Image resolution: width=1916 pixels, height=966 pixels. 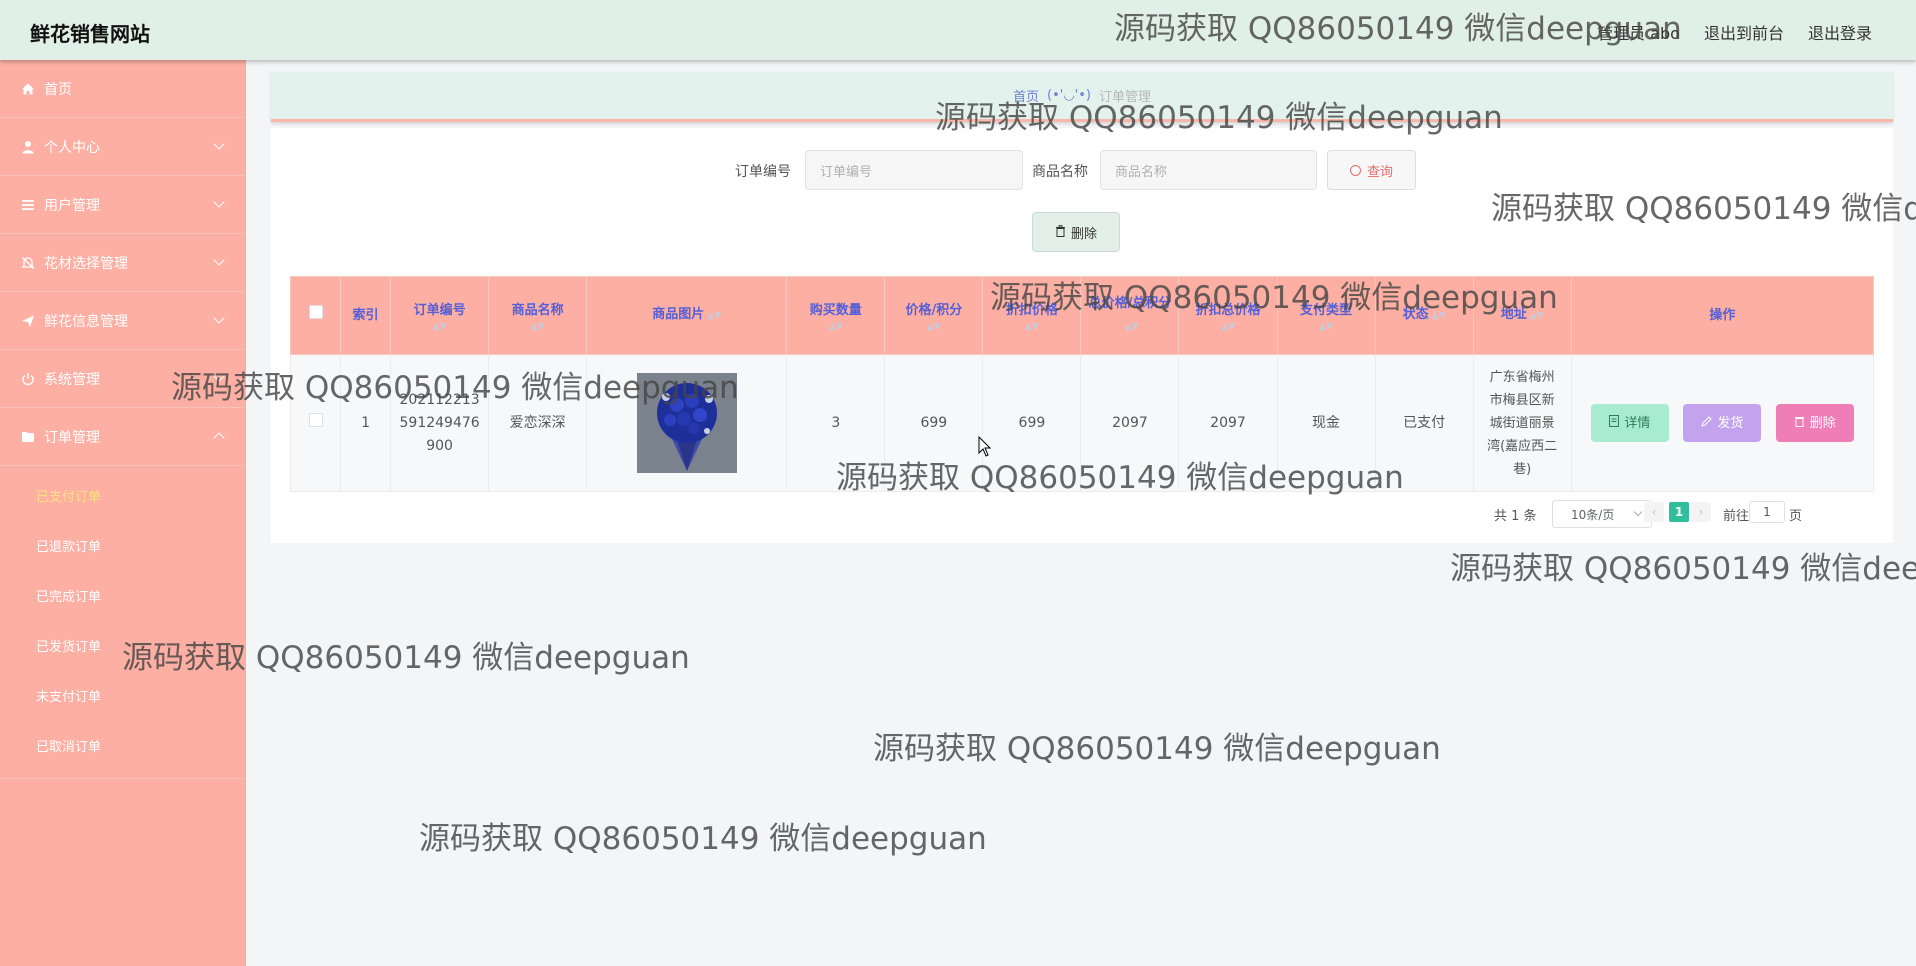 I want to click on address-line: 巷), so click(x=1522, y=469).